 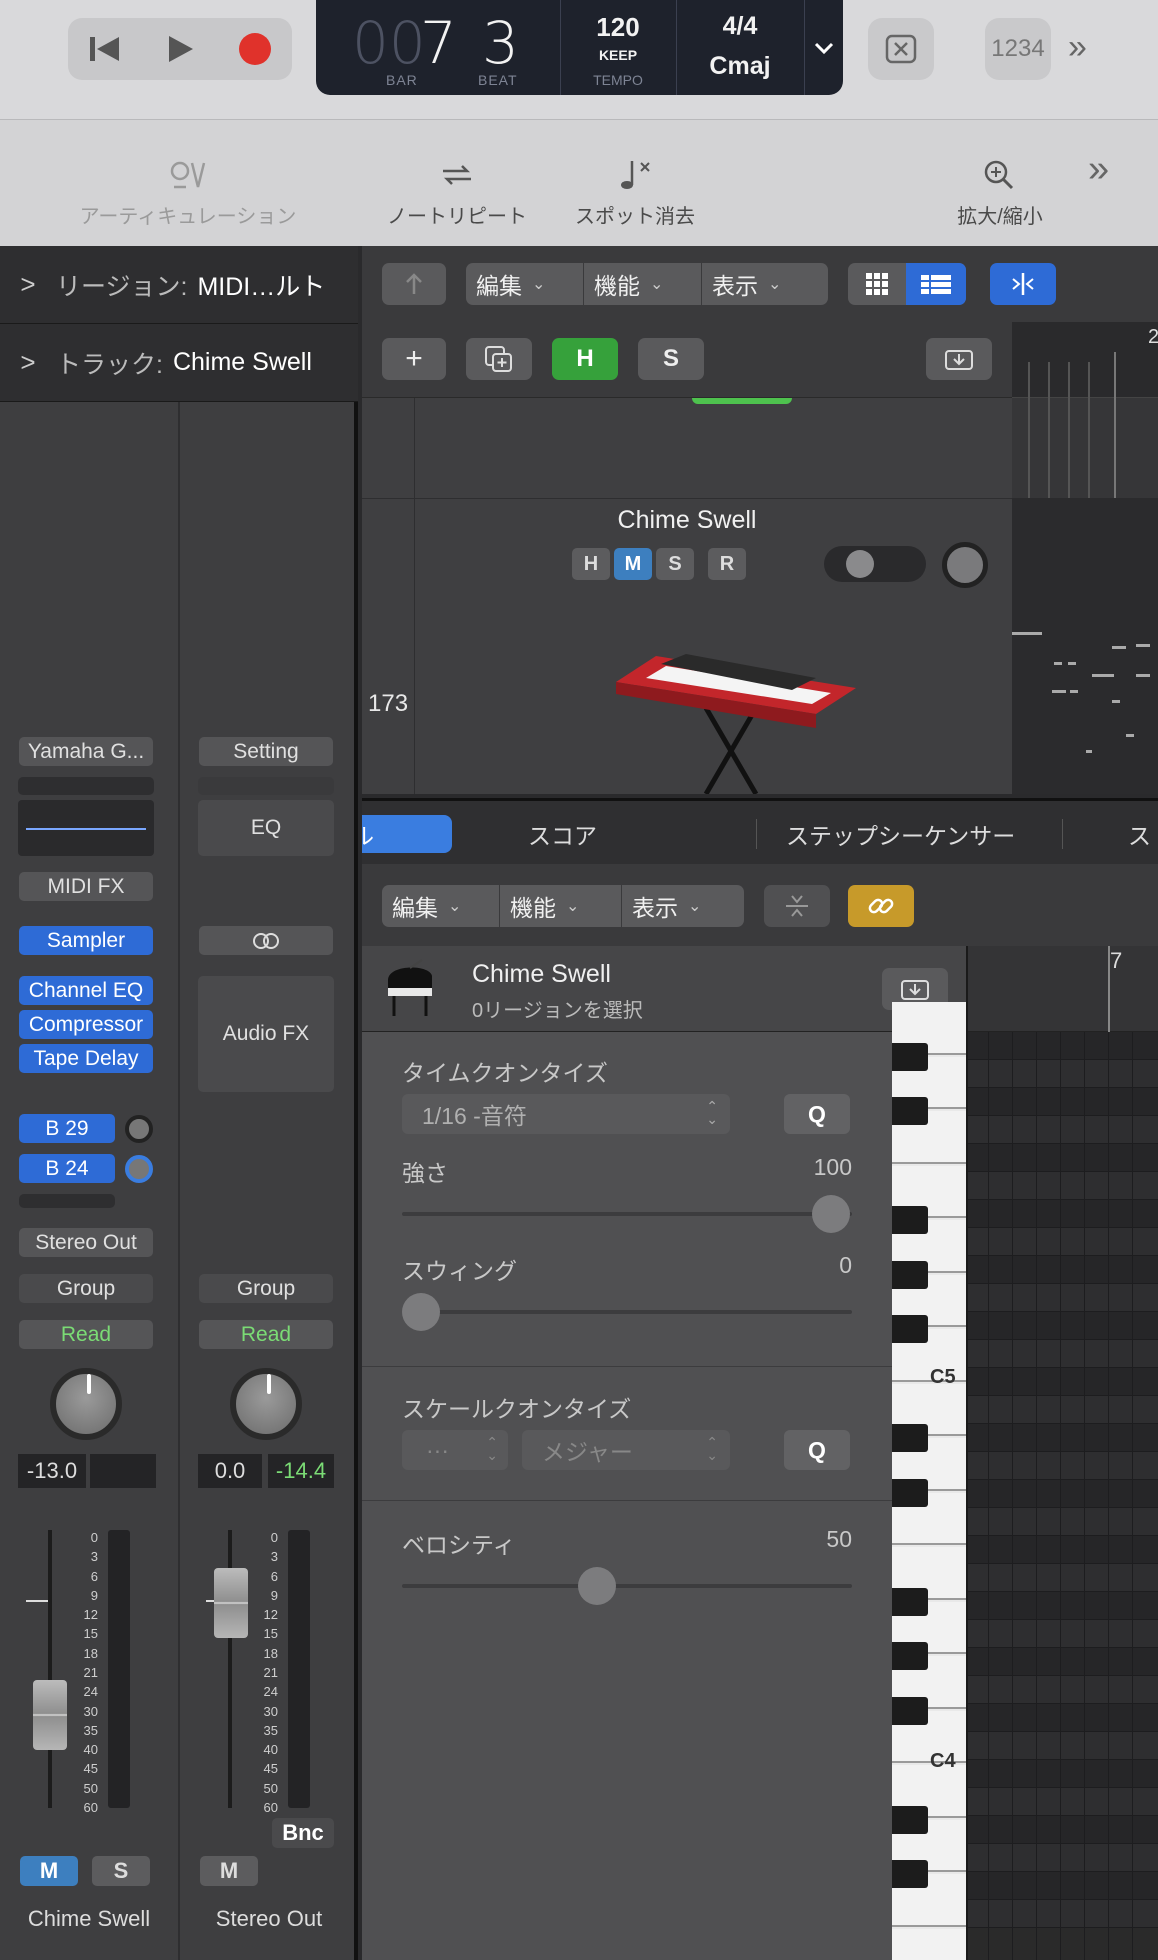 I want to click on duplicate-track-button, so click(x=499, y=359).